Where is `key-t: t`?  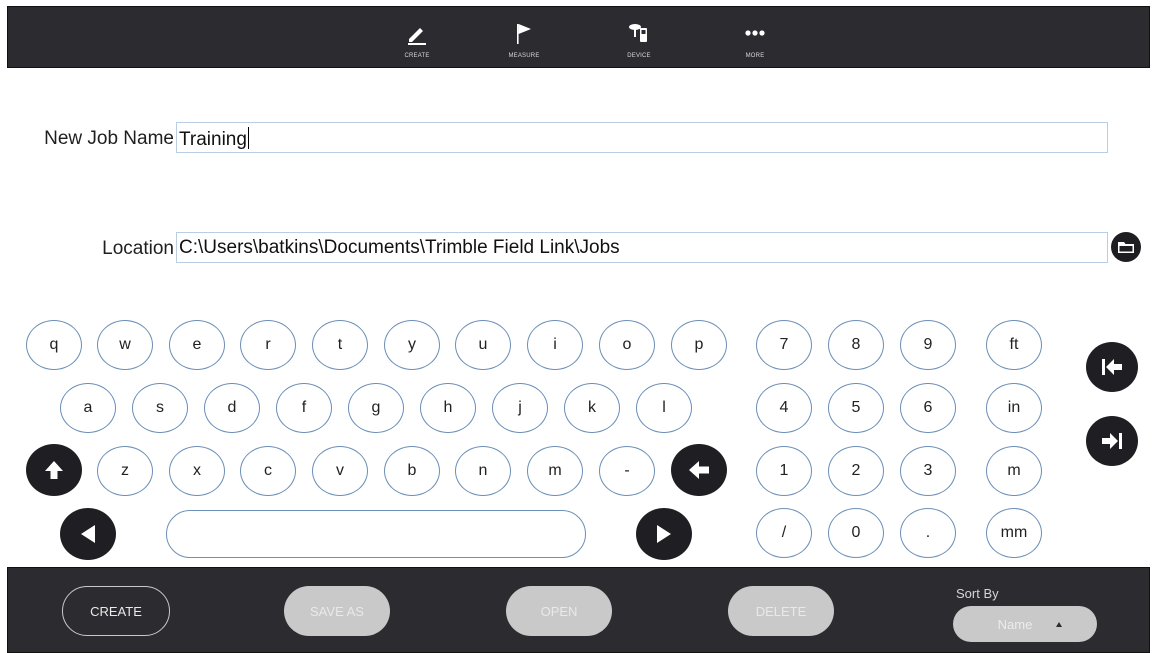
key-t: t is located at coordinates (340, 345).